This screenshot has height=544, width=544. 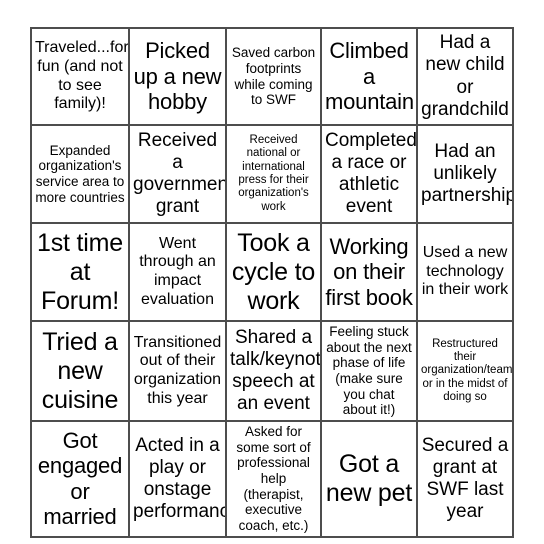 What do you see at coordinates (177, 76) in the screenshot?
I see `bingo-cell-r1c2: Picked up a new hobby` at bounding box center [177, 76].